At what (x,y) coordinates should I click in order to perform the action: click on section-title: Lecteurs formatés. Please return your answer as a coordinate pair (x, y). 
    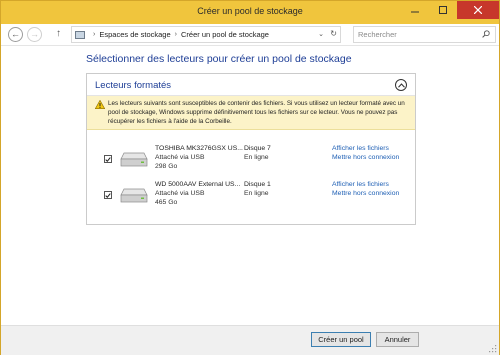
    Looking at the image, I should click on (133, 85).